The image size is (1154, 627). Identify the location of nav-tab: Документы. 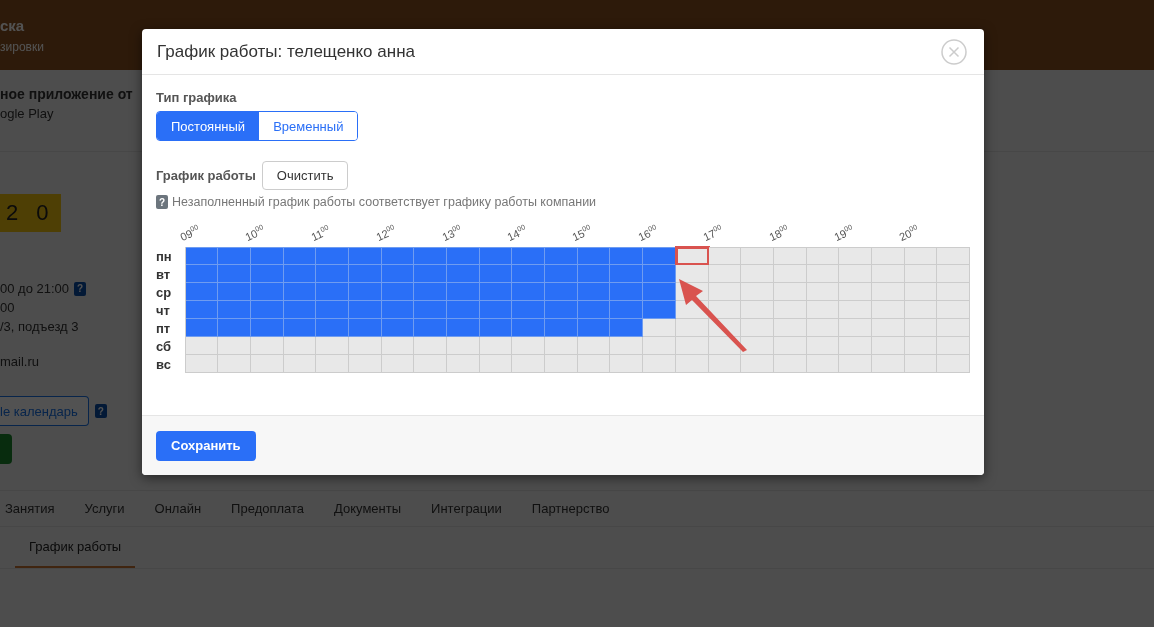
(368, 508).